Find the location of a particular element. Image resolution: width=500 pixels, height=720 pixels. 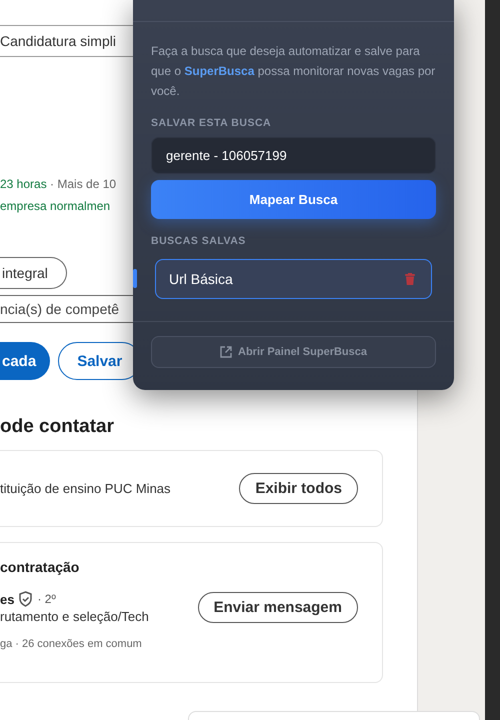

school-text: tituição de ensino PUC Minas is located at coordinates (85, 488).